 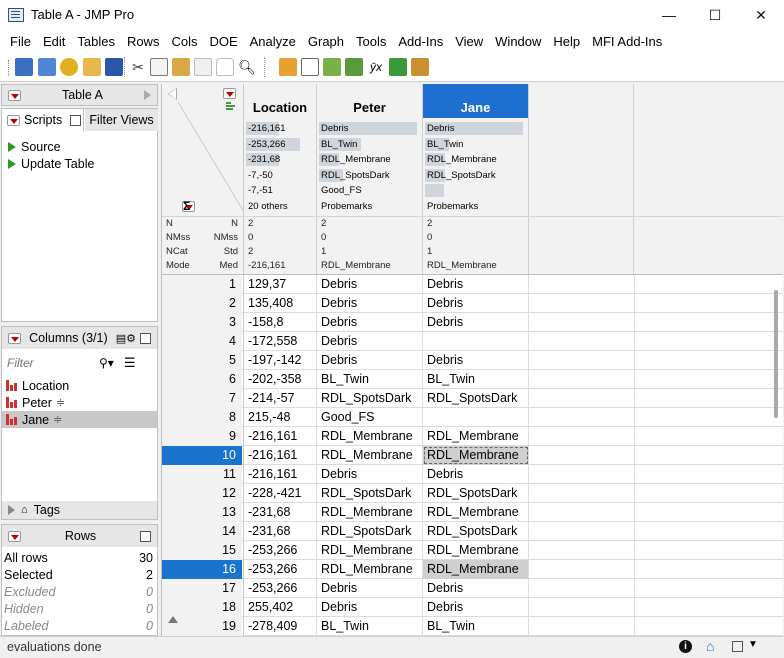 I want to click on run-script-triangle-icon, so click(x=12, y=163).